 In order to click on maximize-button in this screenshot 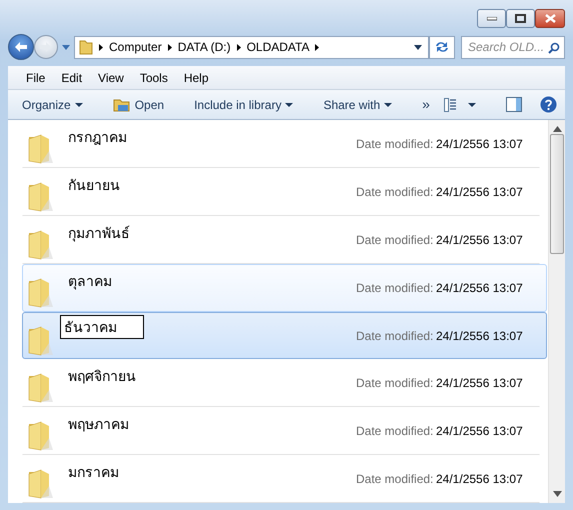, I will do `click(520, 18)`.